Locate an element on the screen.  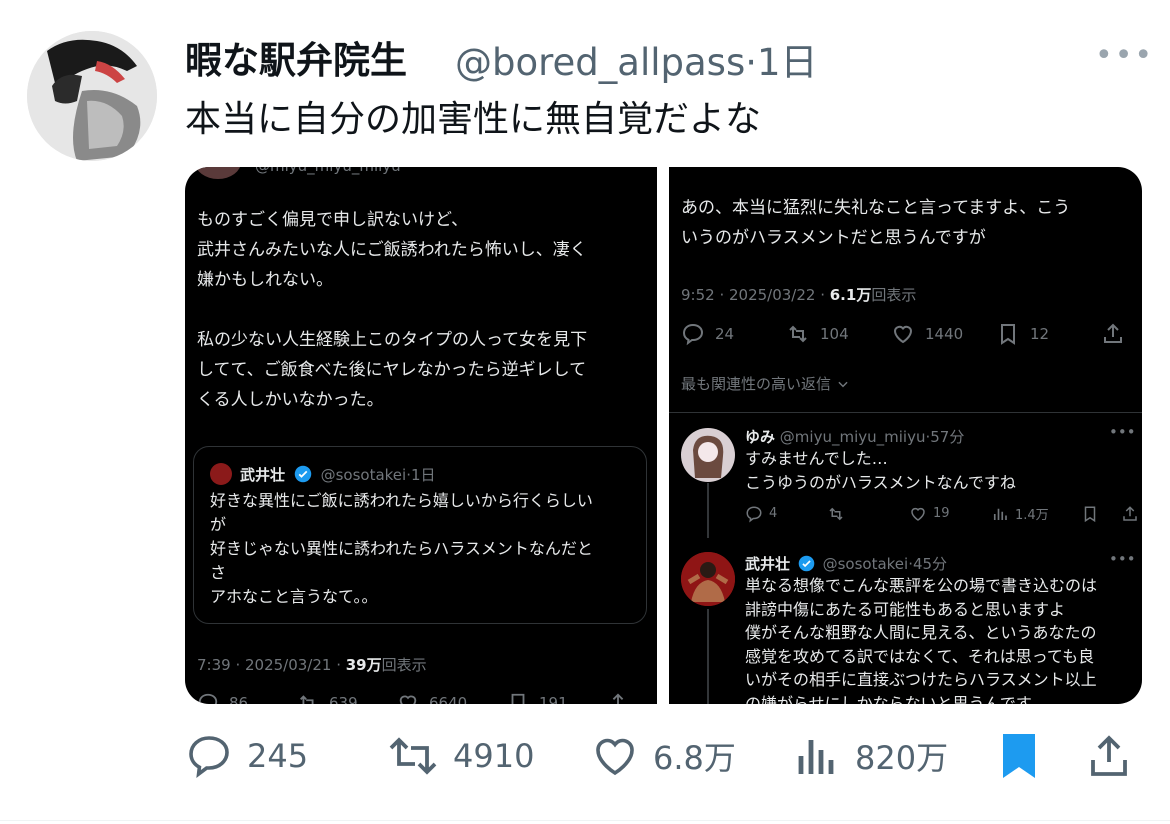
view-count: 1.4万 is located at coordinates (1032, 515).